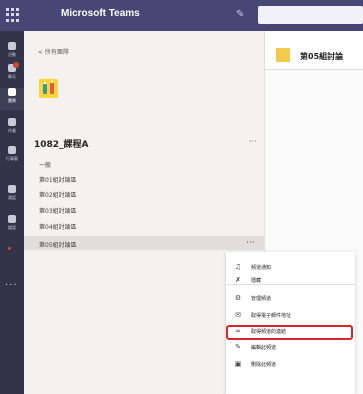  Describe the element at coordinates (58, 210) in the screenshot. I see `channel-item: 第03組討論區` at that location.